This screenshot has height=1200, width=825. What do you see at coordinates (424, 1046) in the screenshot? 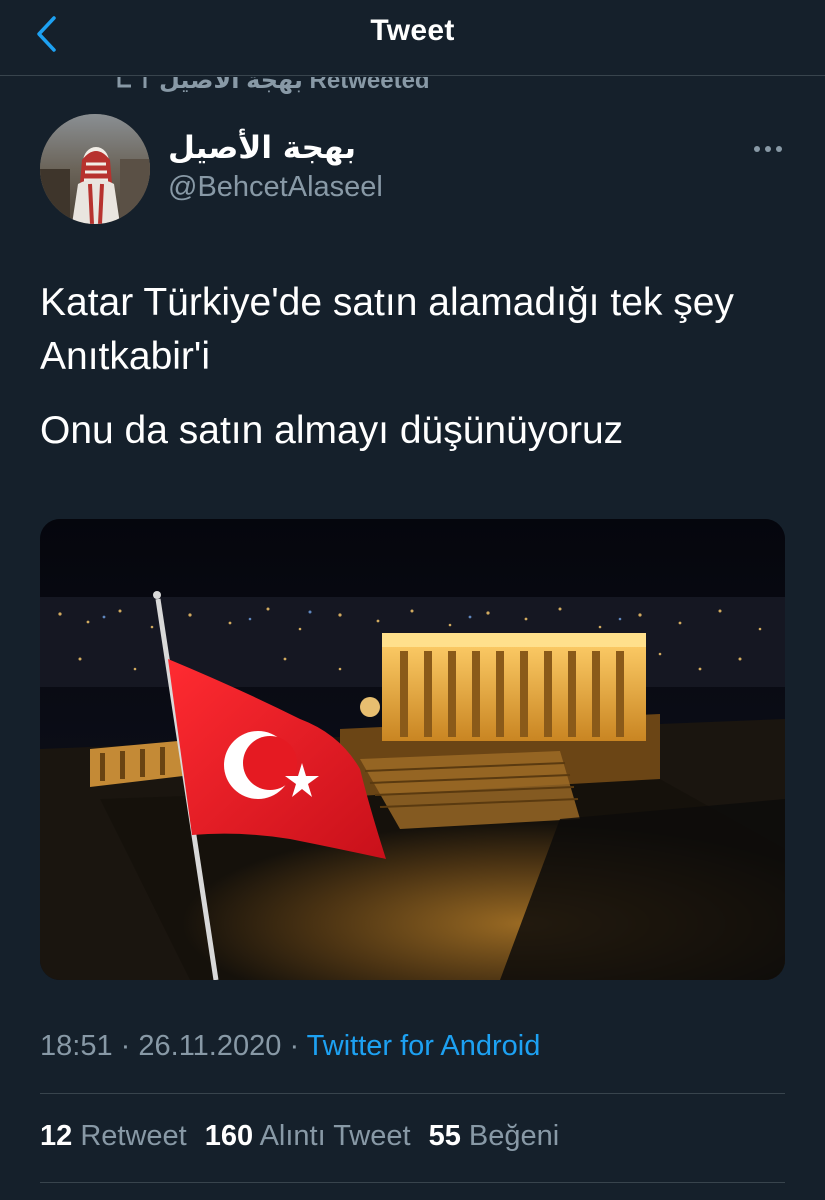
I see `tweet-source-link: Twitter for Android` at bounding box center [424, 1046].